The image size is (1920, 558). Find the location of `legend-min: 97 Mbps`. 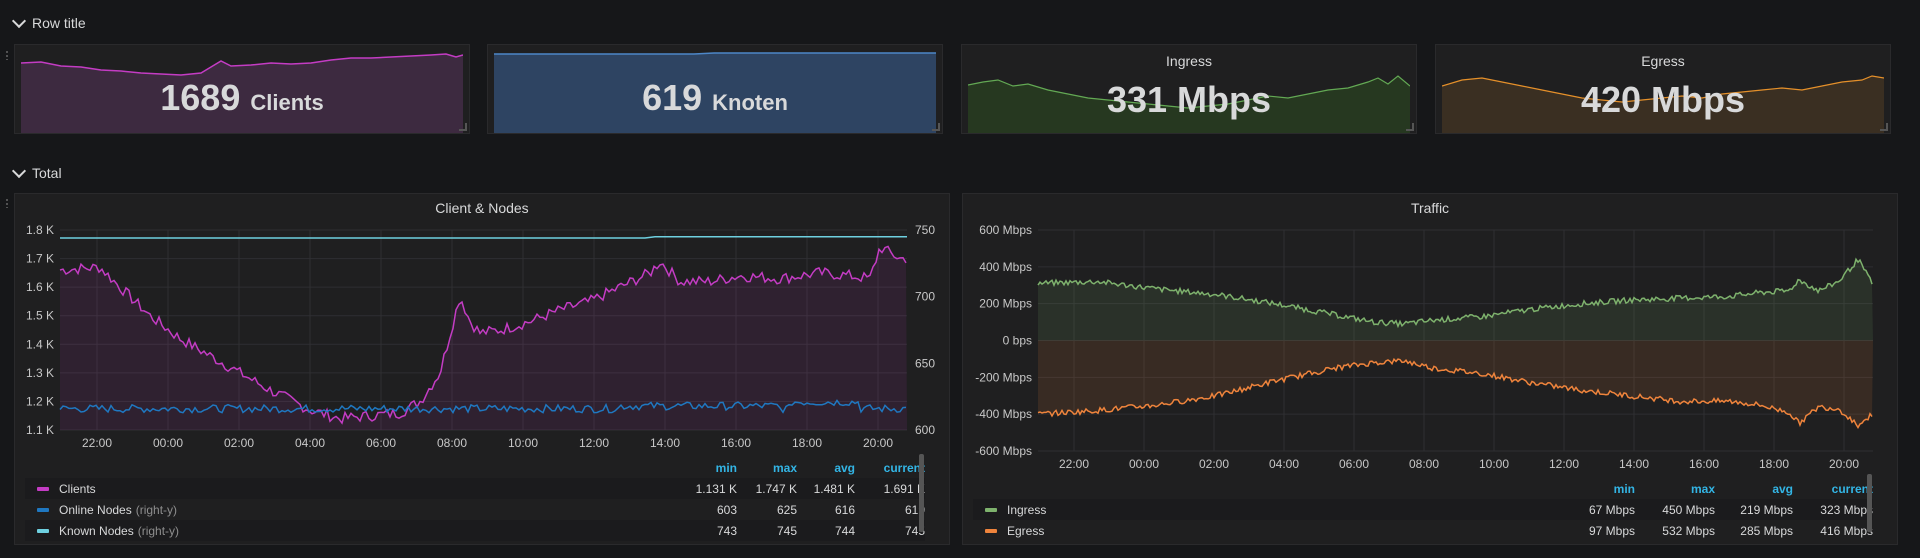

legend-min: 97 Mbps is located at coordinates (1611, 530).